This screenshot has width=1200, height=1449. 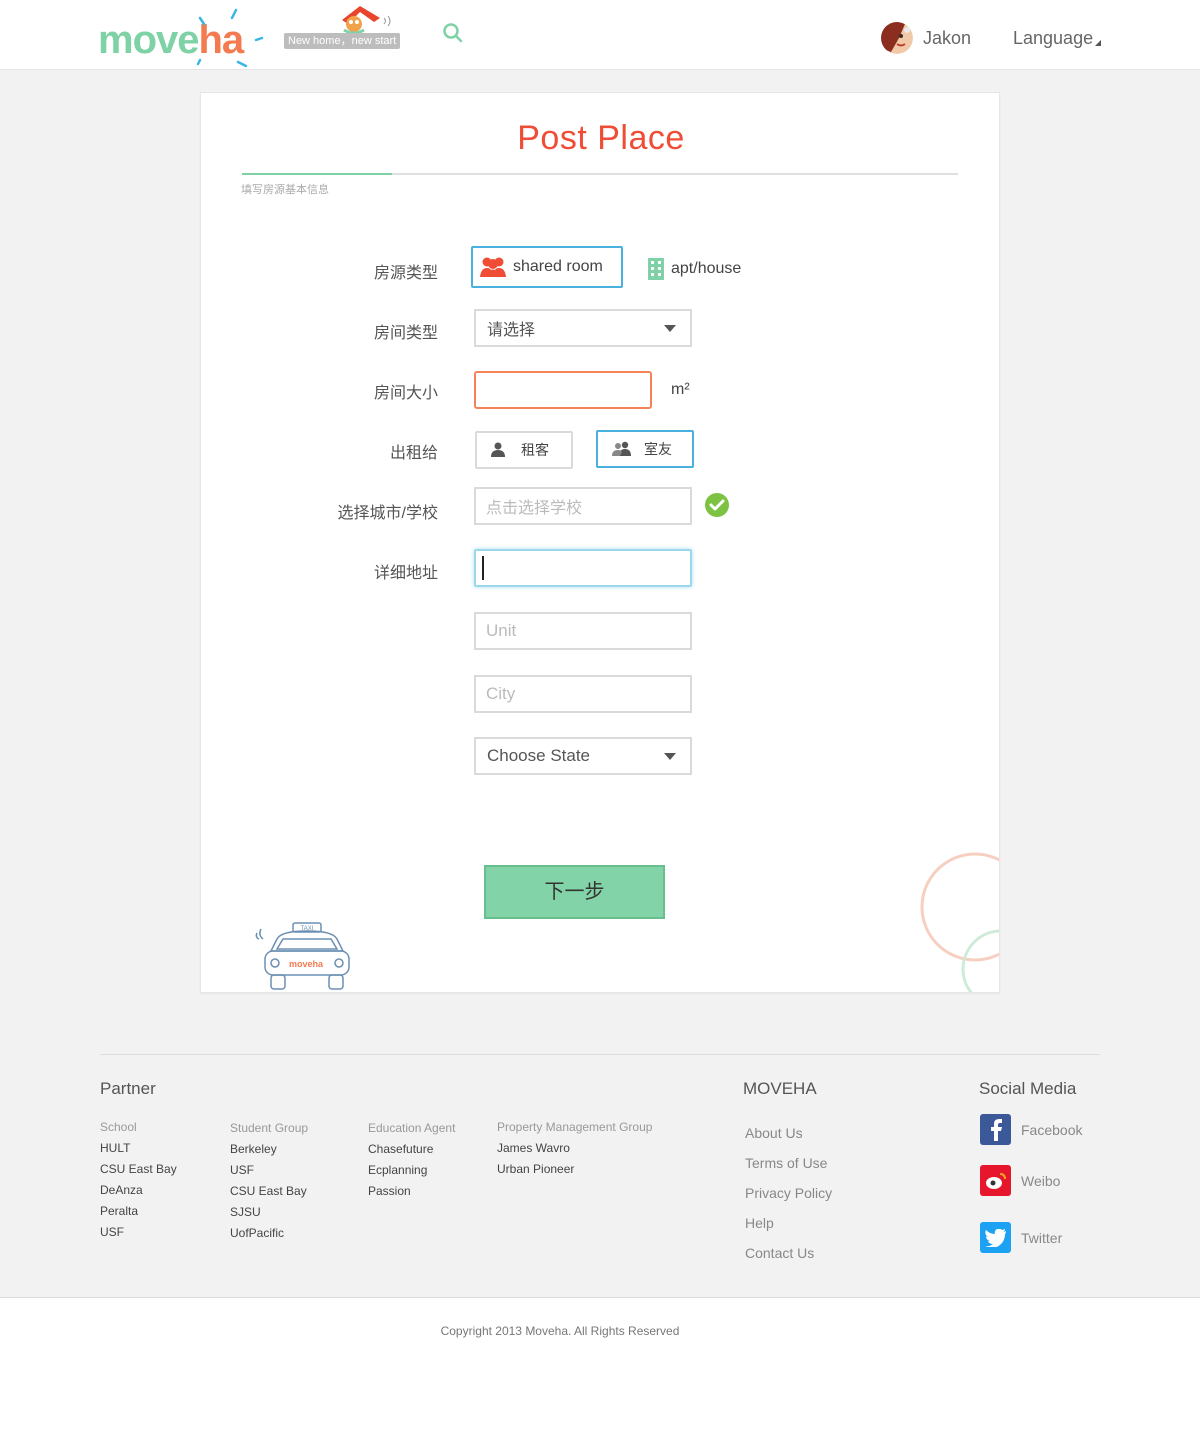 What do you see at coordinates (995, 1180) in the screenshot?
I see `weibo-icon` at bounding box center [995, 1180].